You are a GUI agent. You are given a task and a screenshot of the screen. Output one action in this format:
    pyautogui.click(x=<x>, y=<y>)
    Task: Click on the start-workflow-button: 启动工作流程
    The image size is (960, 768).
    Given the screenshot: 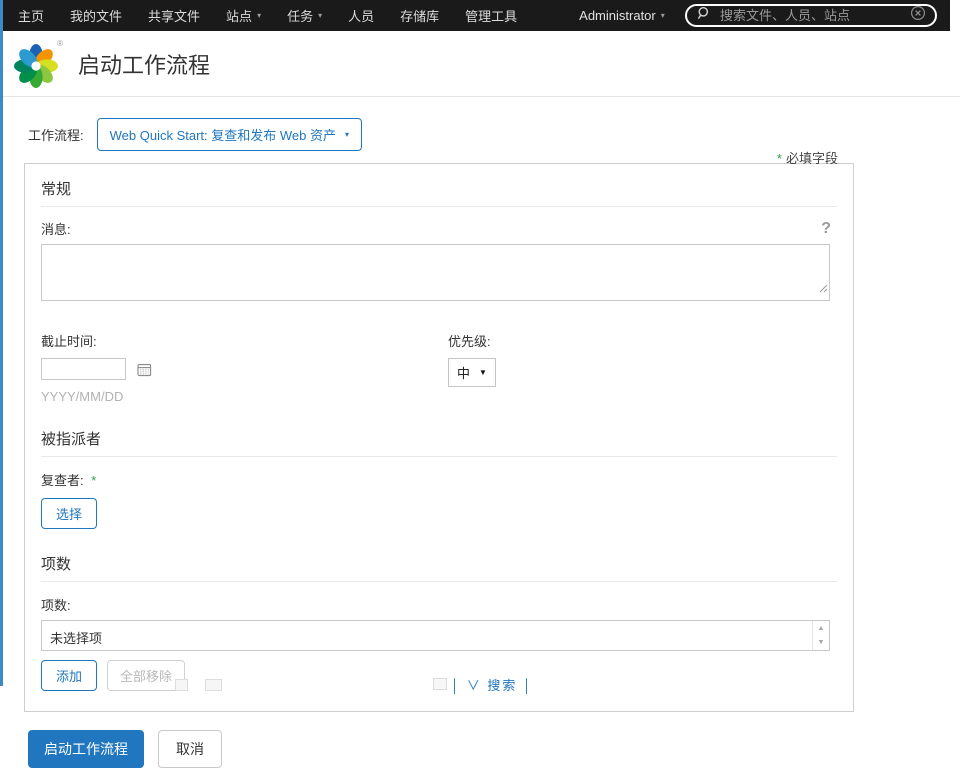 What is the action you would take?
    pyautogui.click(x=86, y=749)
    